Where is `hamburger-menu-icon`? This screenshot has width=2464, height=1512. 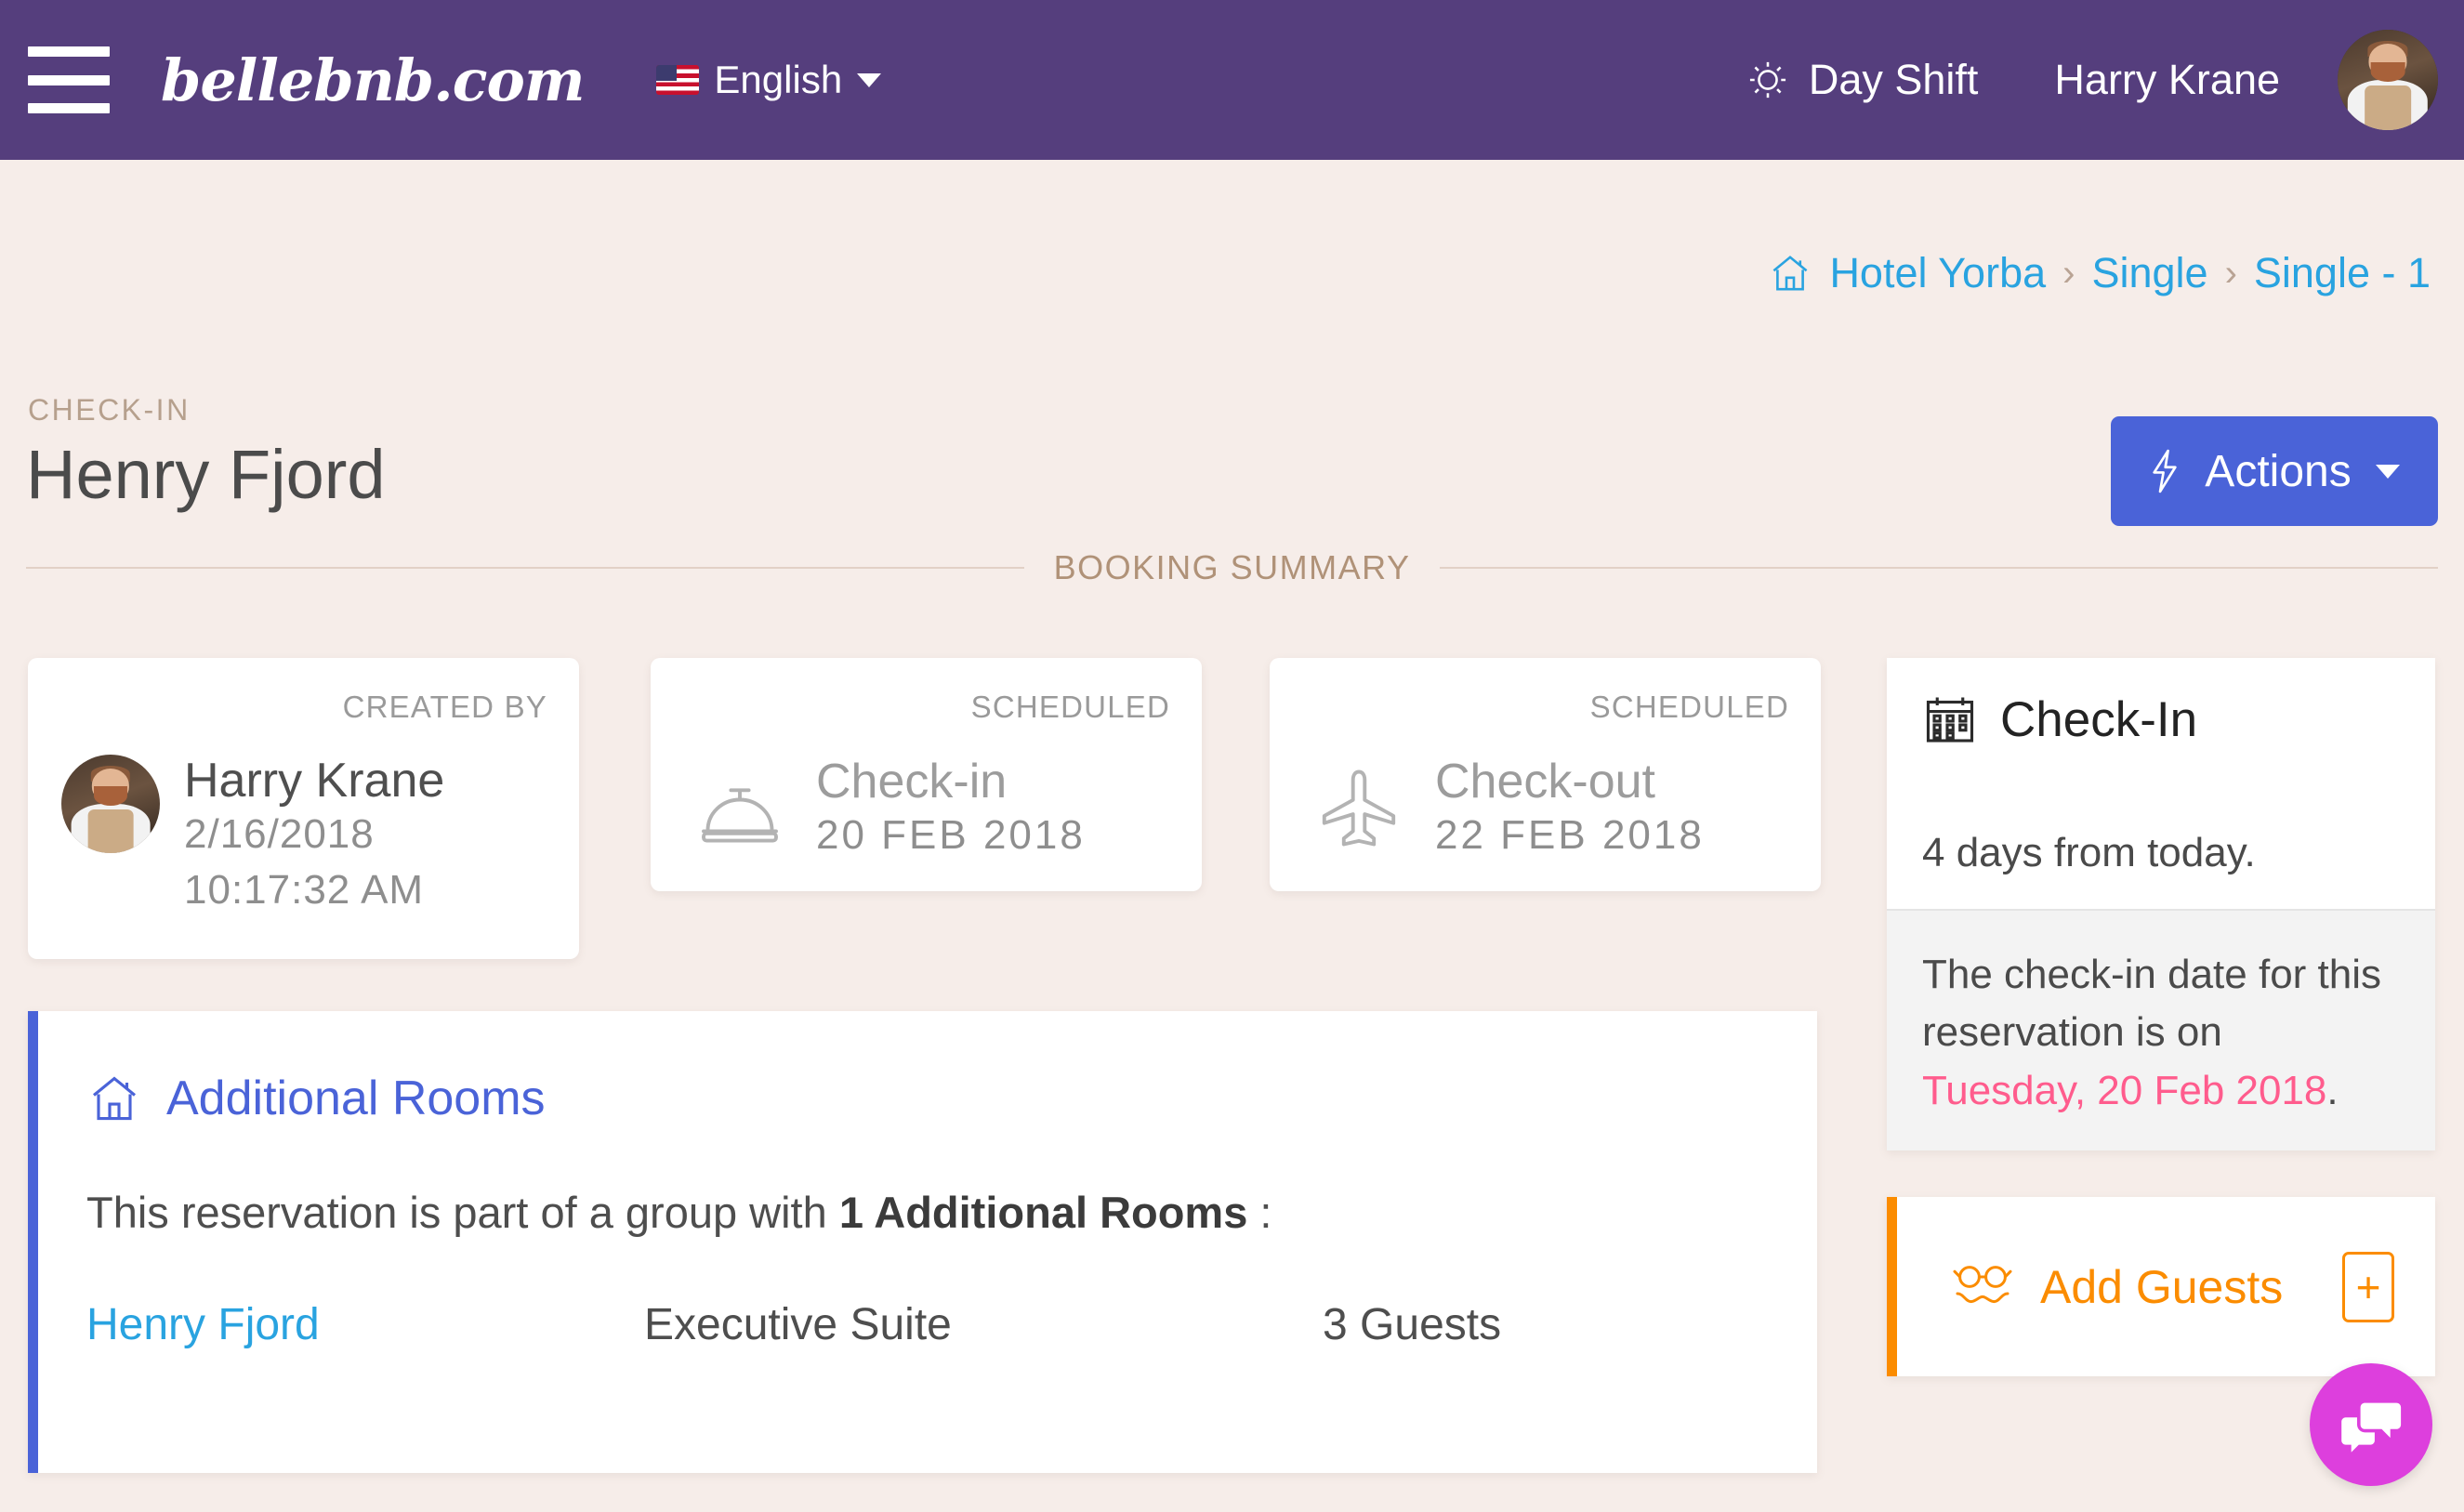
hamburger-menu-icon is located at coordinates (69, 79).